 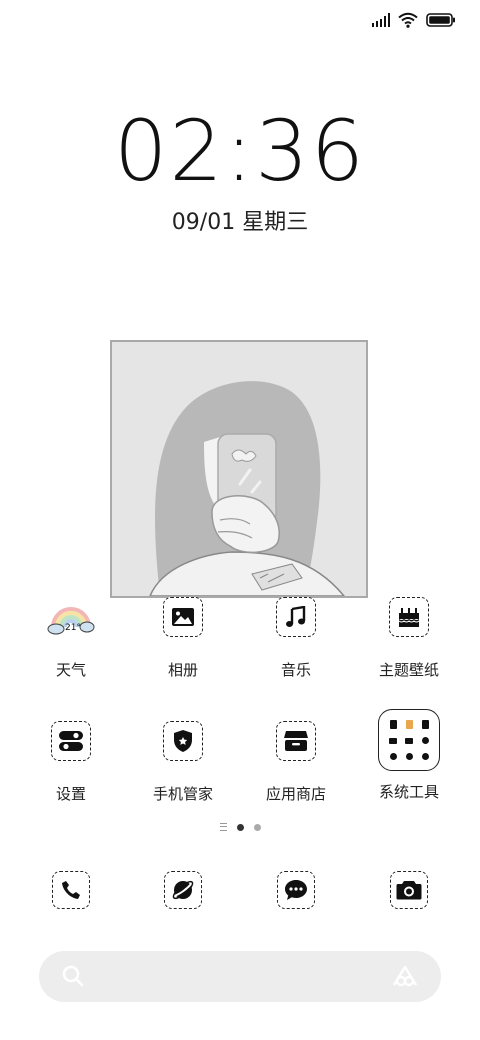 I want to click on gallery-icon, so click(x=183, y=617).